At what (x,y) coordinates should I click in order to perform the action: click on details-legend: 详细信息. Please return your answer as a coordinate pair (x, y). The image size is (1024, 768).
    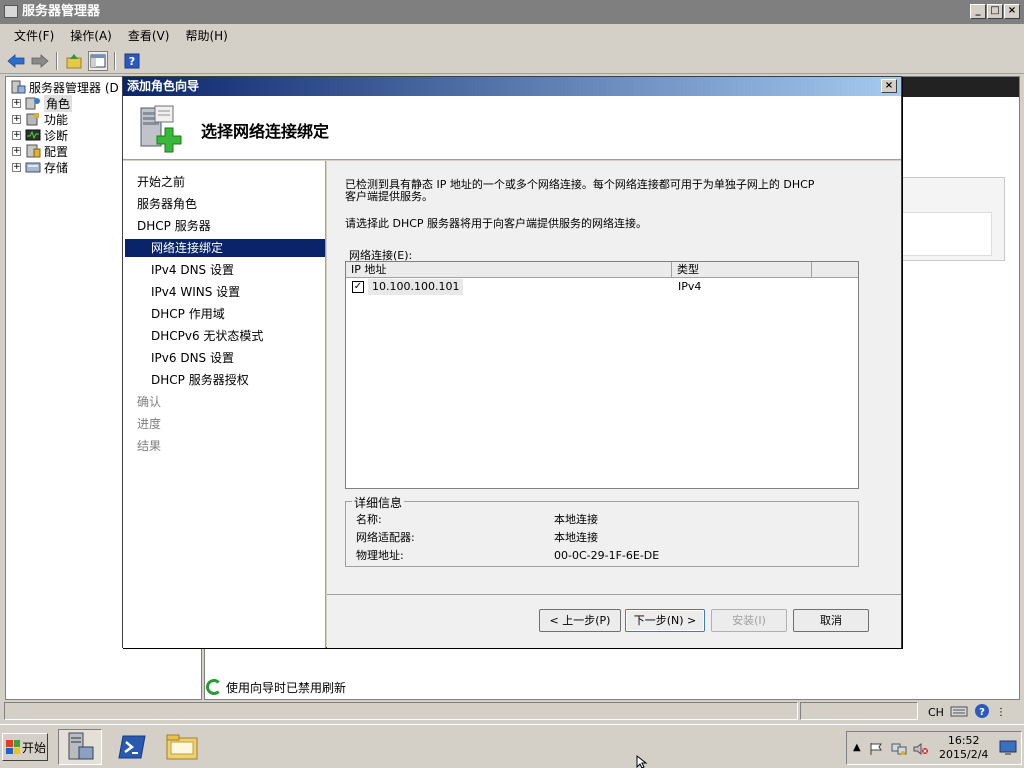
    Looking at the image, I should click on (378, 502).